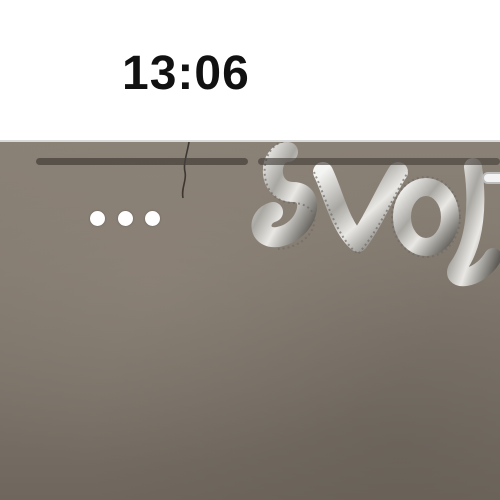  I want to click on balloon-string, so click(185, 170).